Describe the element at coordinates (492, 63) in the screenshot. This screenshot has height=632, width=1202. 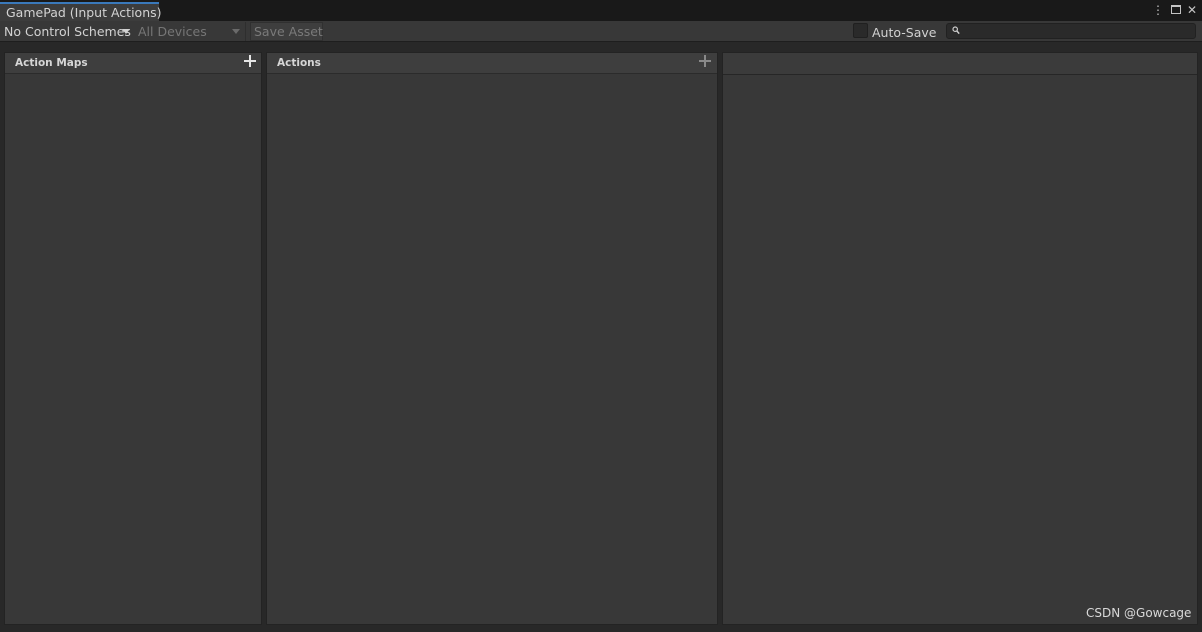
I see `actions-header: Actions` at that location.